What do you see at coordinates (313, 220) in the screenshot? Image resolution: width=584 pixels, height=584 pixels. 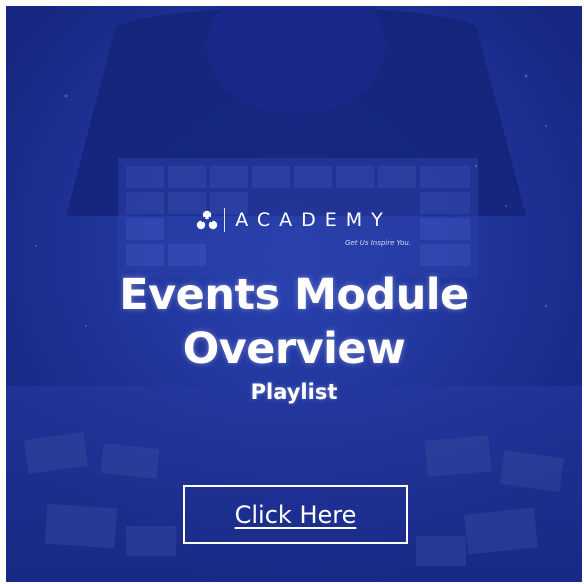 I see `brand-name: ACADEMY` at bounding box center [313, 220].